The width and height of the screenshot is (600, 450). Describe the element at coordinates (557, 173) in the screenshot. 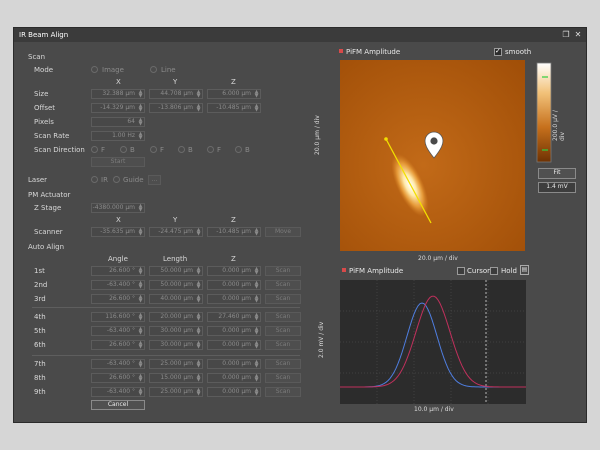

I see `fit-button: Fit` at that location.